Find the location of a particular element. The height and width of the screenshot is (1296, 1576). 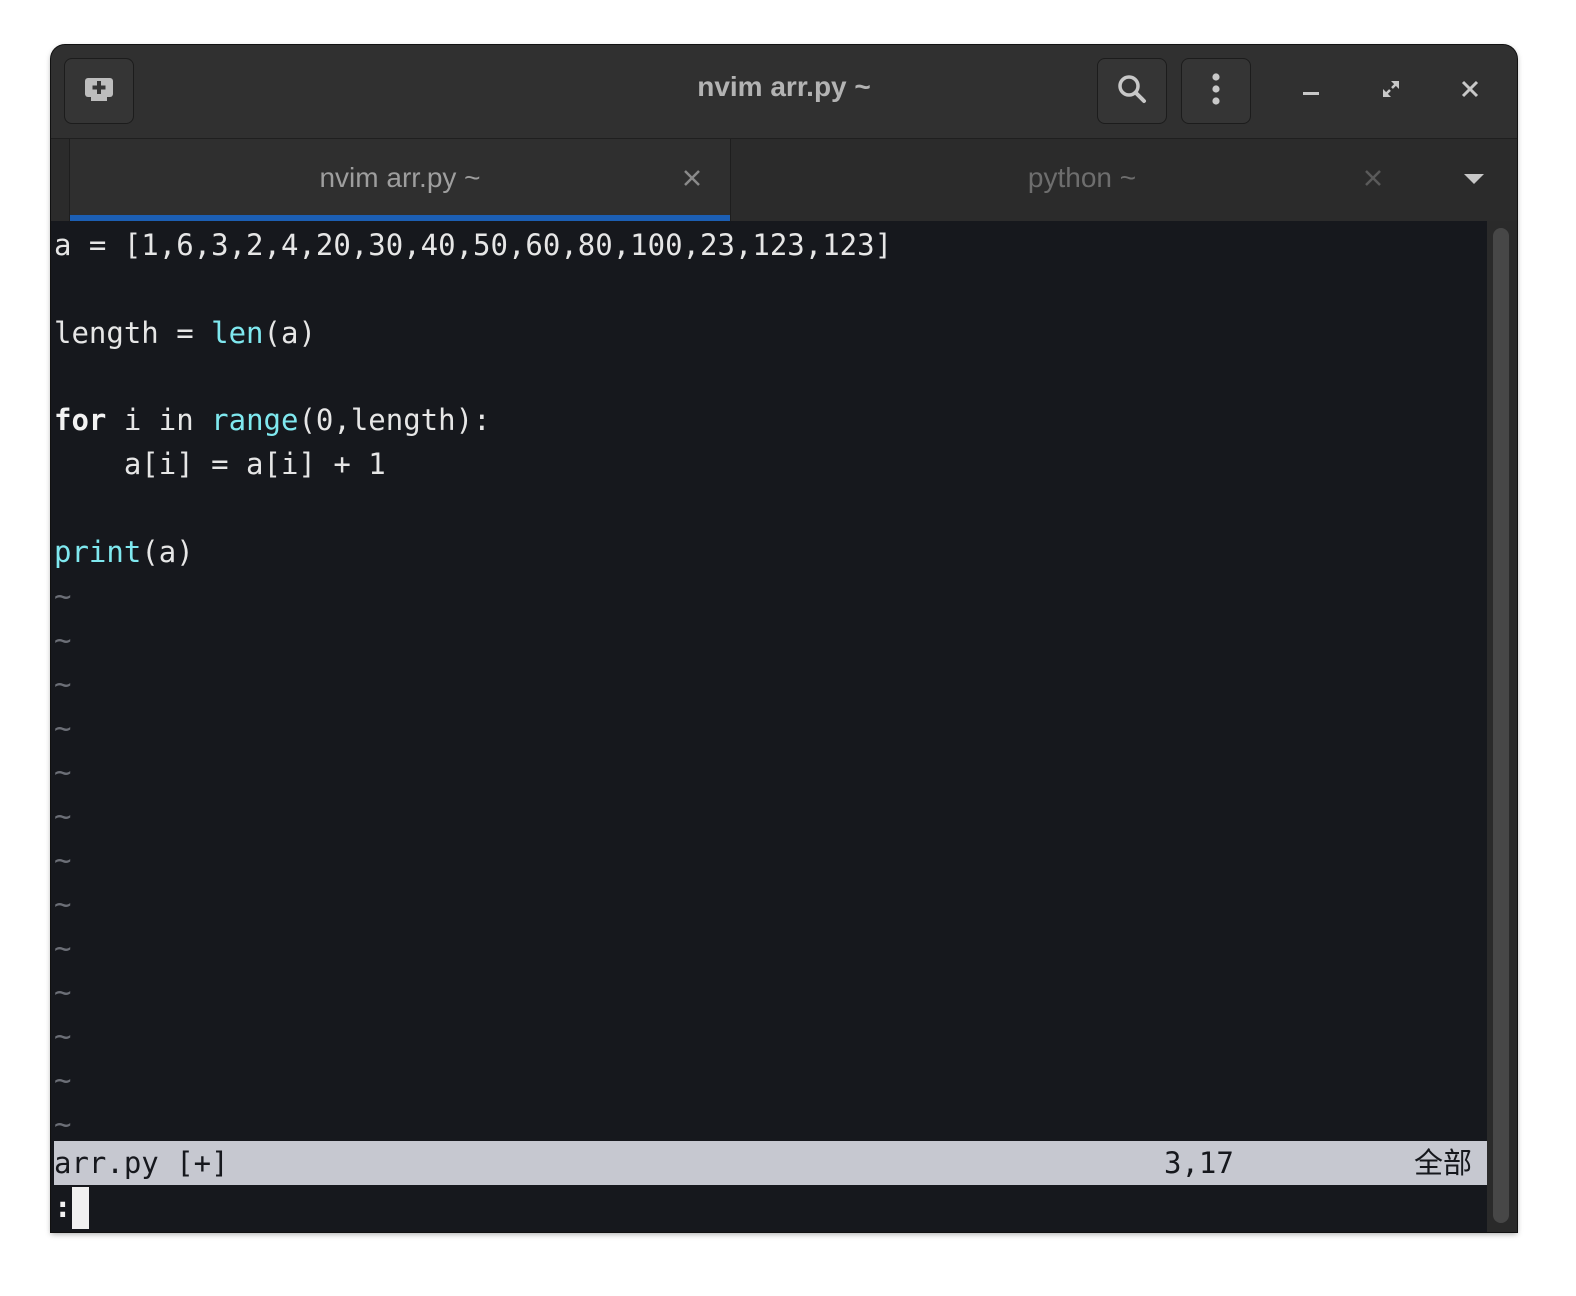

minimize-icon is located at coordinates (1311, 91).